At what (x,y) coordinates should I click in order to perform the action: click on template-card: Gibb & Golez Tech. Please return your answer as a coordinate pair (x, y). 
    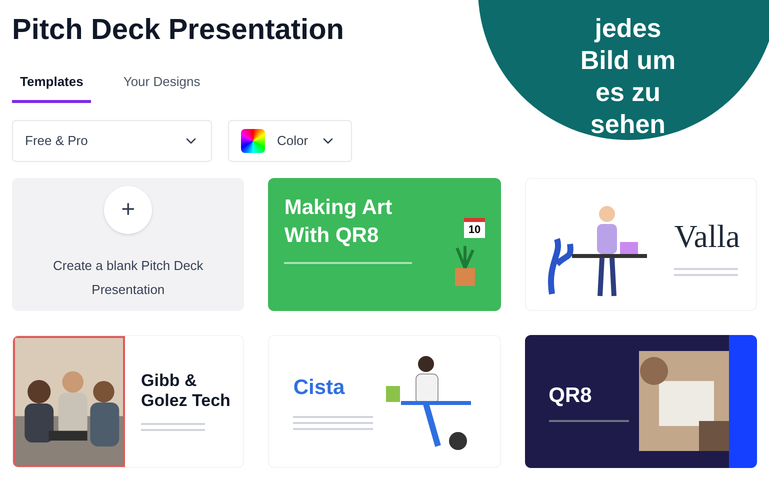
    Looking at the image, I should click on (128, 401).